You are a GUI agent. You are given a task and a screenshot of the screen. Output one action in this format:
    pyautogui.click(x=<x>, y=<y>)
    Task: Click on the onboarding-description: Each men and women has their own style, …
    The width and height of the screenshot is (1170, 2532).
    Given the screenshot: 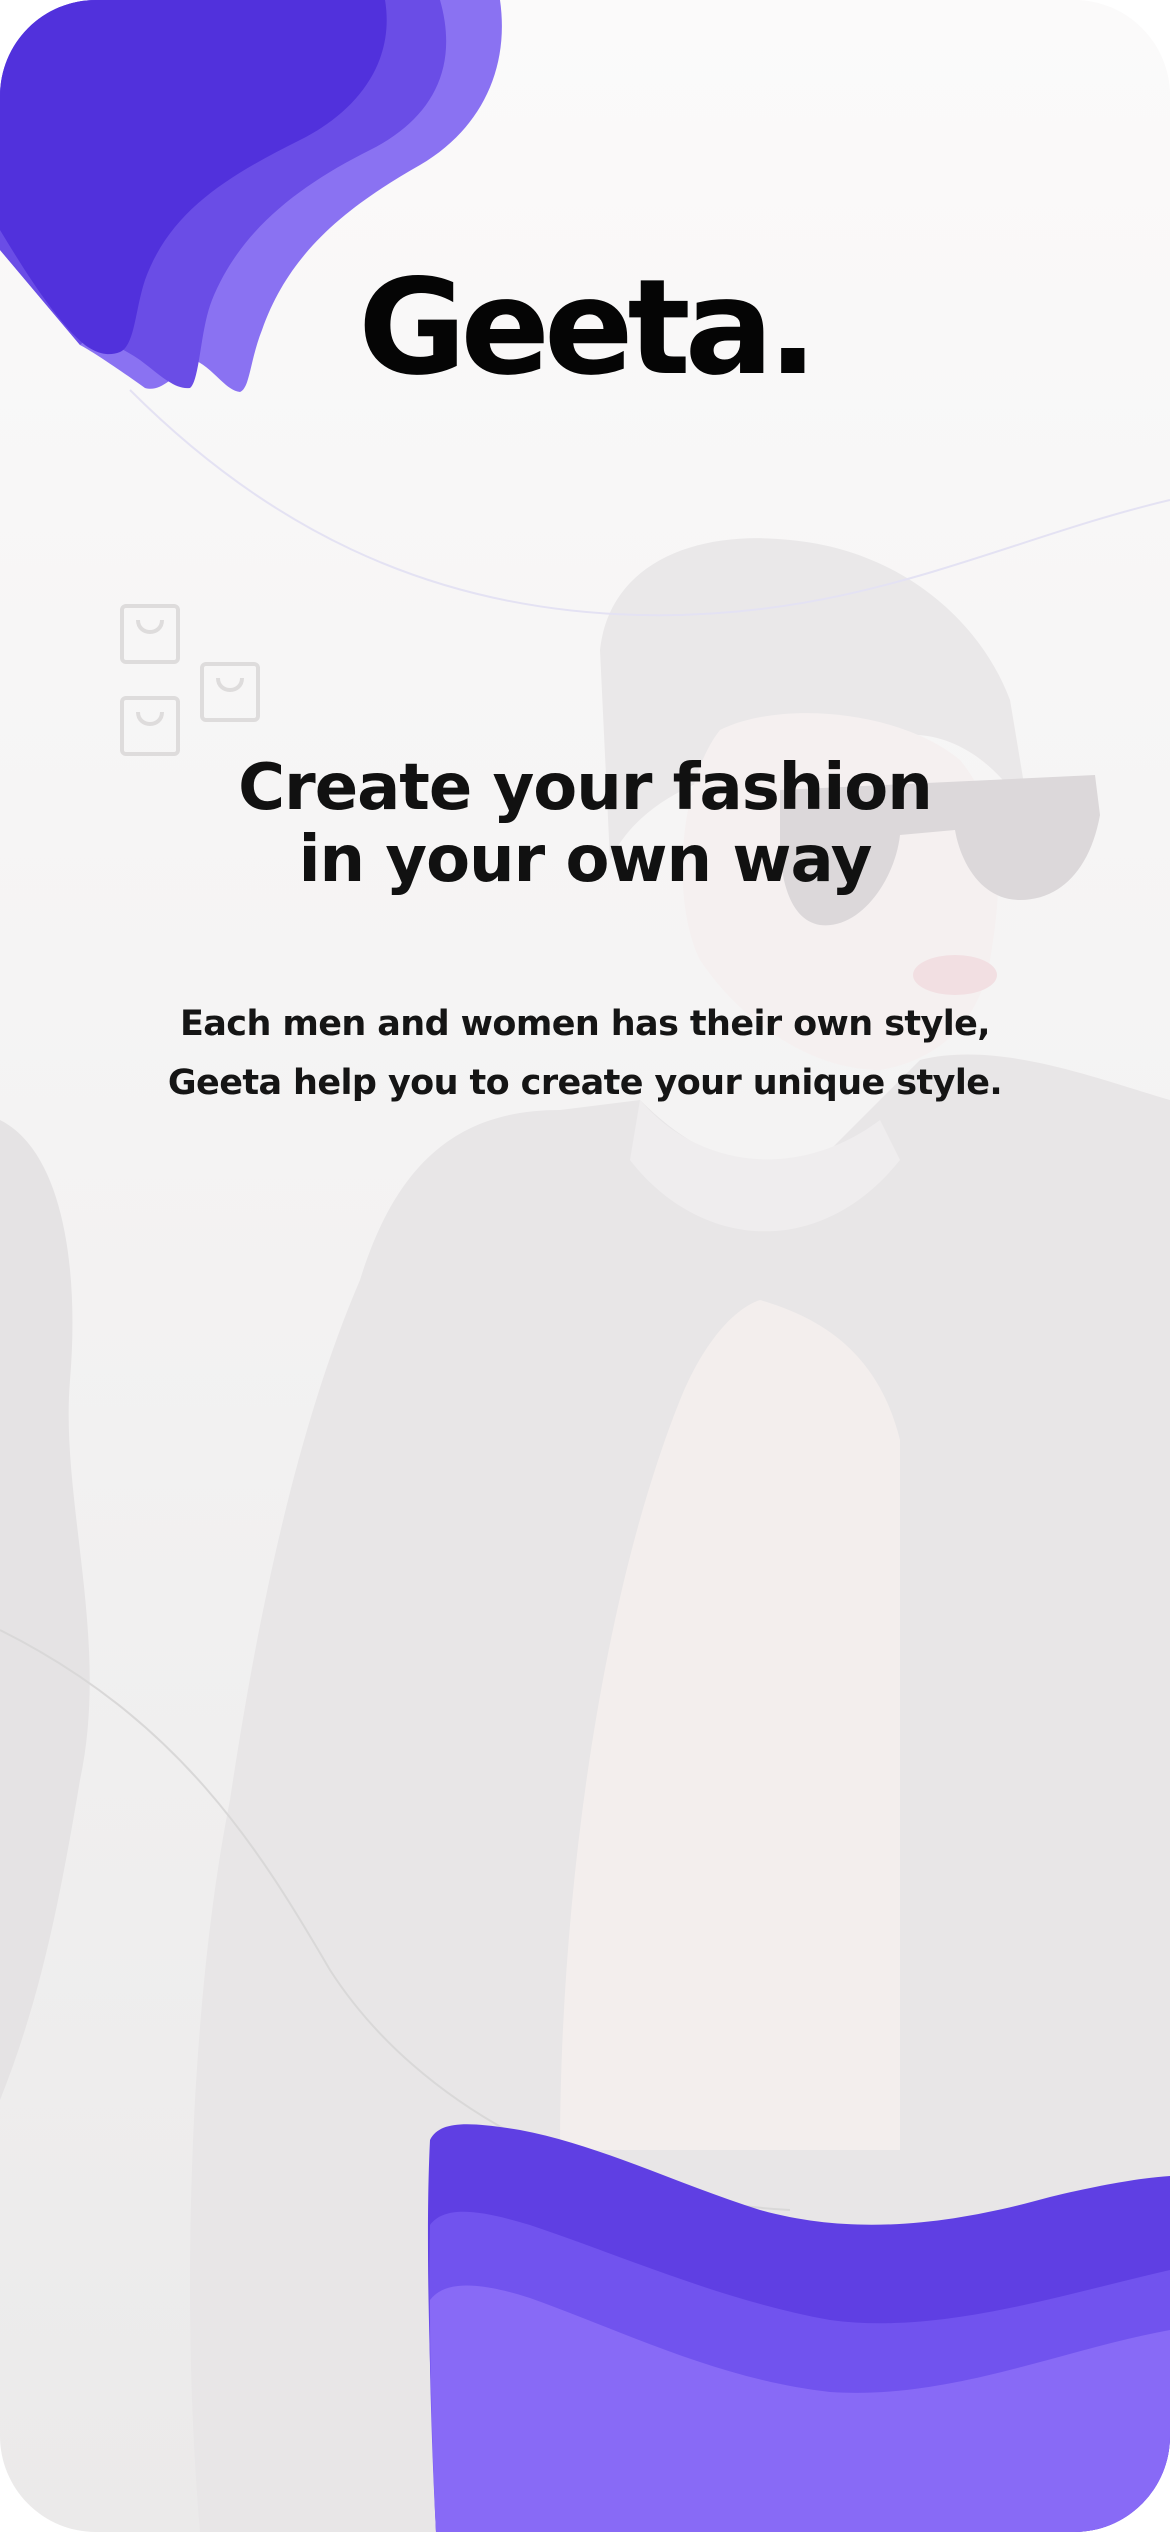 What is the action you would take?
    pyautogui.click(x=585, y=1053)
    